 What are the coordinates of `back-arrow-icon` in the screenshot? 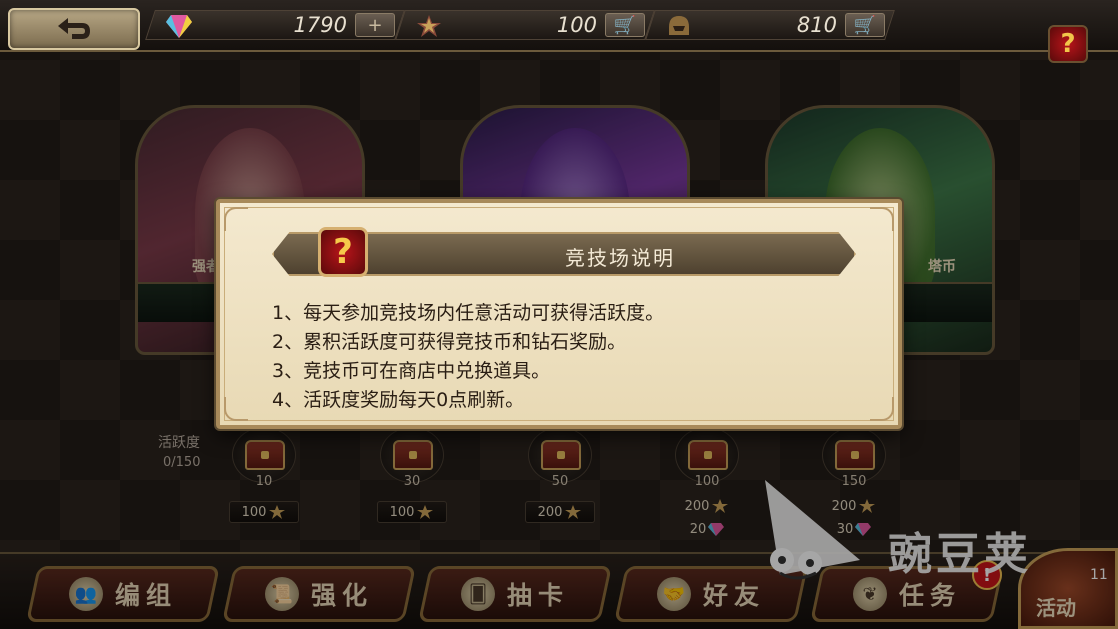 It's located at (74, 28).